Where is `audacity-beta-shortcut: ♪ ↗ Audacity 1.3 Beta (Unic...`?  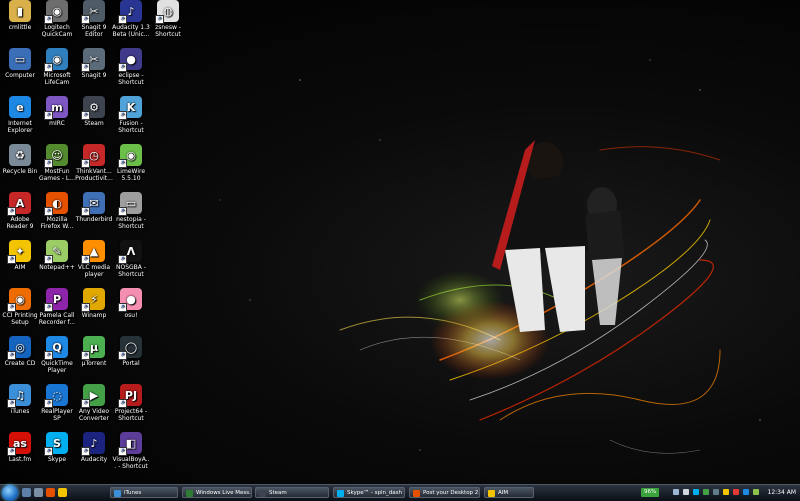
audacity-beta-shortcut: ♪ ↗ Audacity 1.3 Beta (Unic... is located at coordinates (131, 19).